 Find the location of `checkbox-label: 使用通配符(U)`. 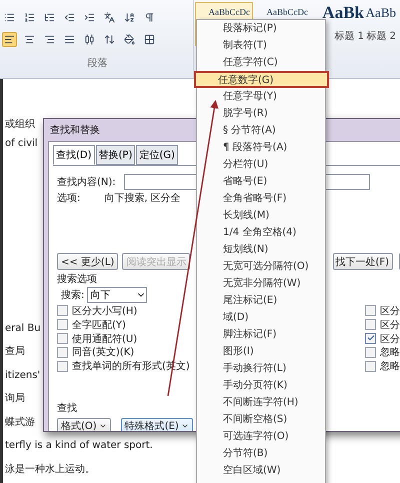

checkbox-label: 使用通配符(U) is located at coordinates (105, 339).